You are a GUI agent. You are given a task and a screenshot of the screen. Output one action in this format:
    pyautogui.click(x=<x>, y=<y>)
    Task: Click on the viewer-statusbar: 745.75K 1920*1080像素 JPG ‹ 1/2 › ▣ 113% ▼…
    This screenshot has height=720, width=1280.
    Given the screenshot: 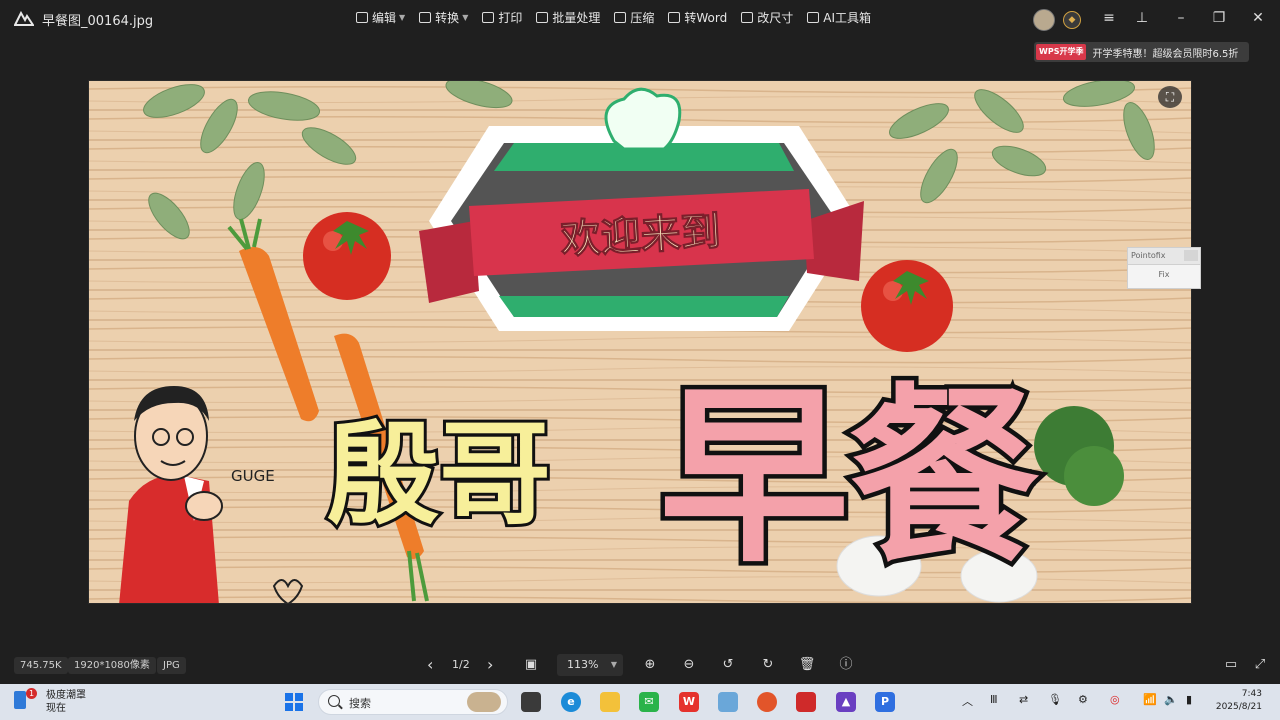 What is the action you would take?
    pyautogui.click(x=640, y=666)
    